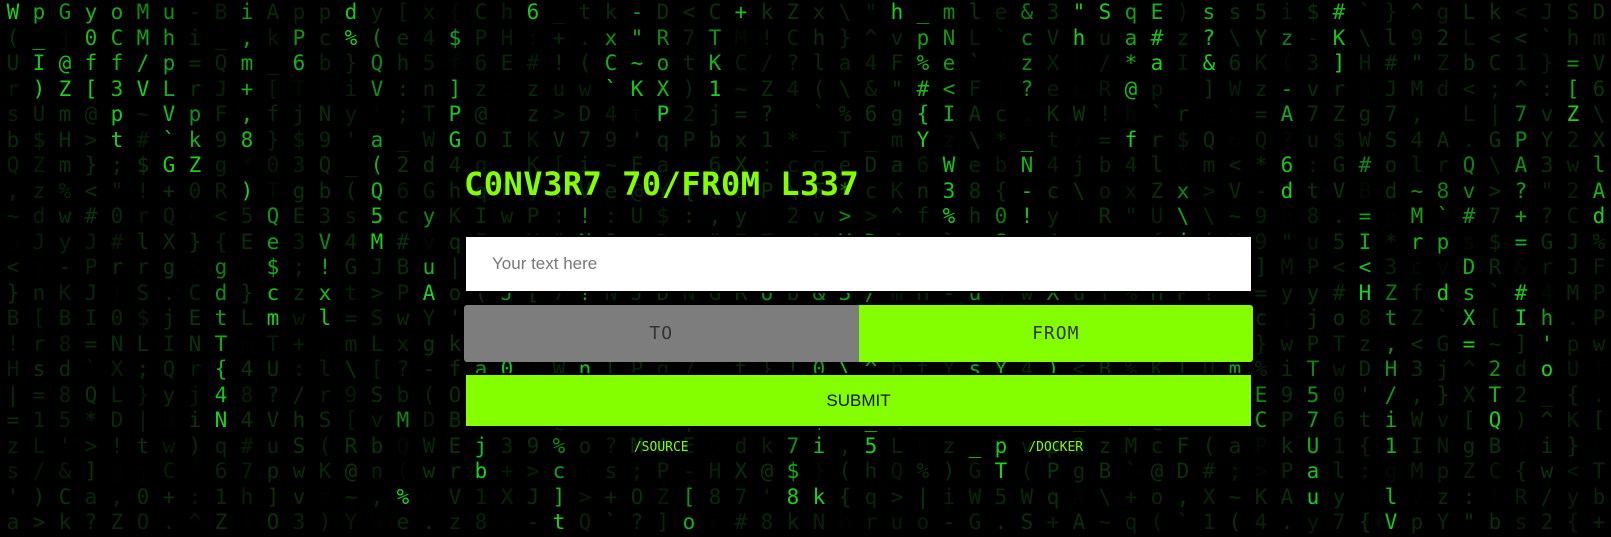  I want to click on docker-link: /DOCKER, so click(1056, 447).